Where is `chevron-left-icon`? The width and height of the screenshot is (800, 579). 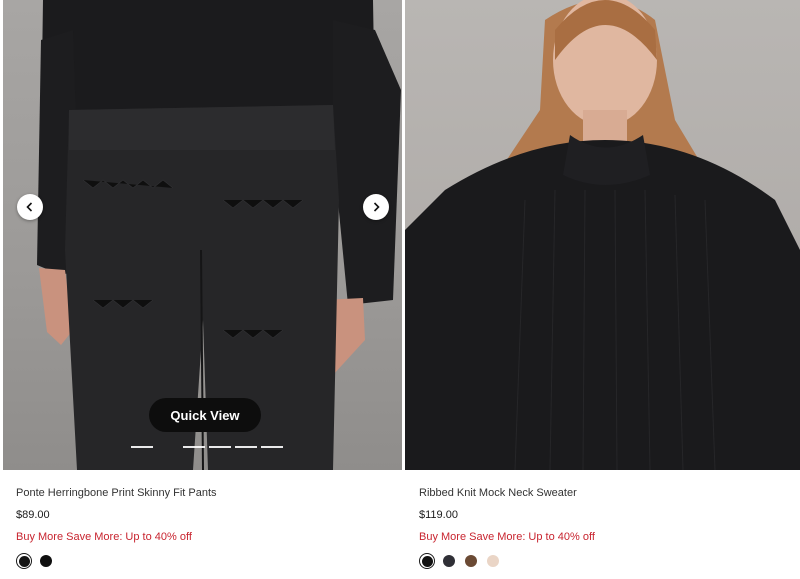 chevron-left-icon is located at coordinates (29, 207).